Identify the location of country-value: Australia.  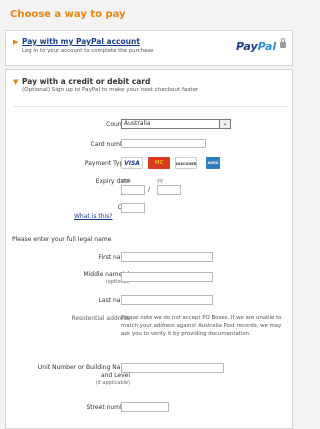
(137, 123).